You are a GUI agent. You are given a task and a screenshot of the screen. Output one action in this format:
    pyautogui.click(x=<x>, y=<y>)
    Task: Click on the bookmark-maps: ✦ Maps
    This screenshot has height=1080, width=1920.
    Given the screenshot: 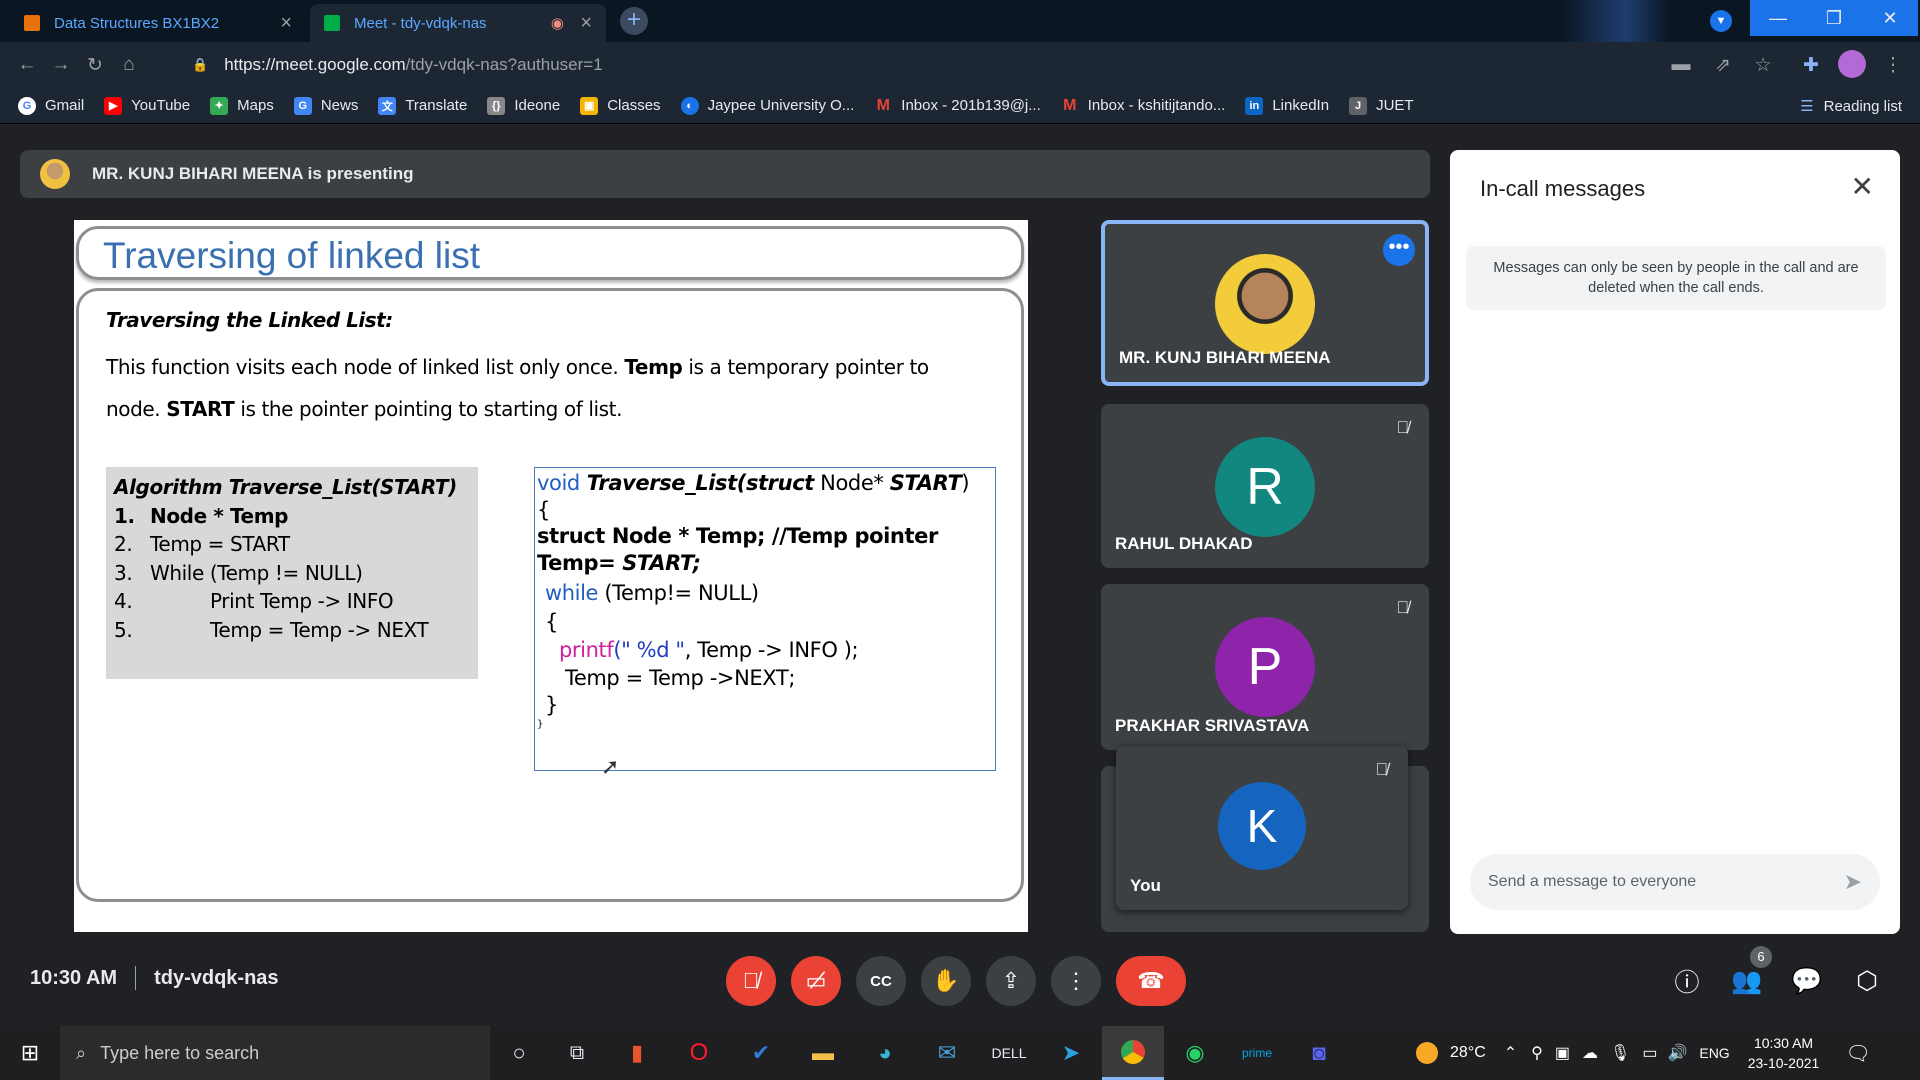 What is the action you would take?
    pyautogui.click(x=242, y=105)
    